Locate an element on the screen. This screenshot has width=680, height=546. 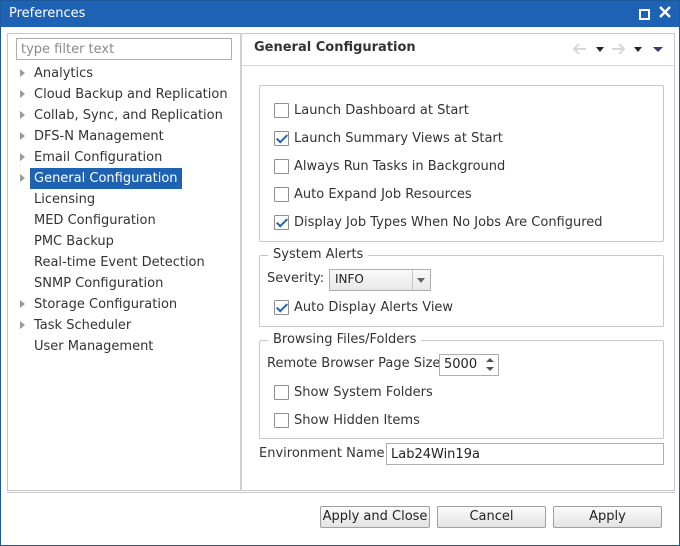
page-size-spinner: 5000 is located at coordinates (469, 365).